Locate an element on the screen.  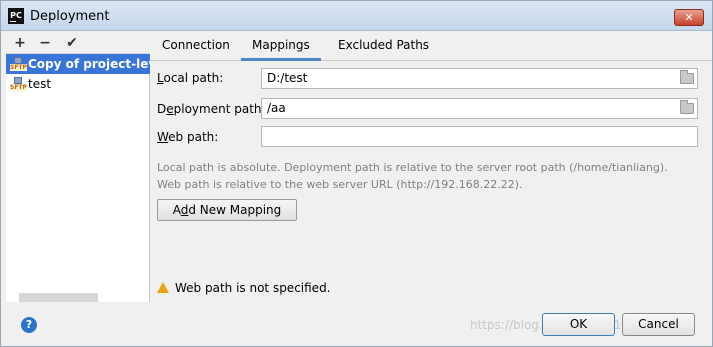
tab-excluded-paths: Excluded Paths is located at coordinates (383, 46).